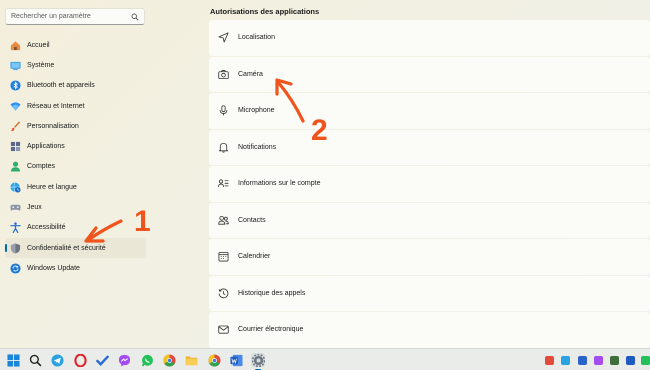 The image size is (650, 370). I want to click on microphone-icon, so click(223, 111).